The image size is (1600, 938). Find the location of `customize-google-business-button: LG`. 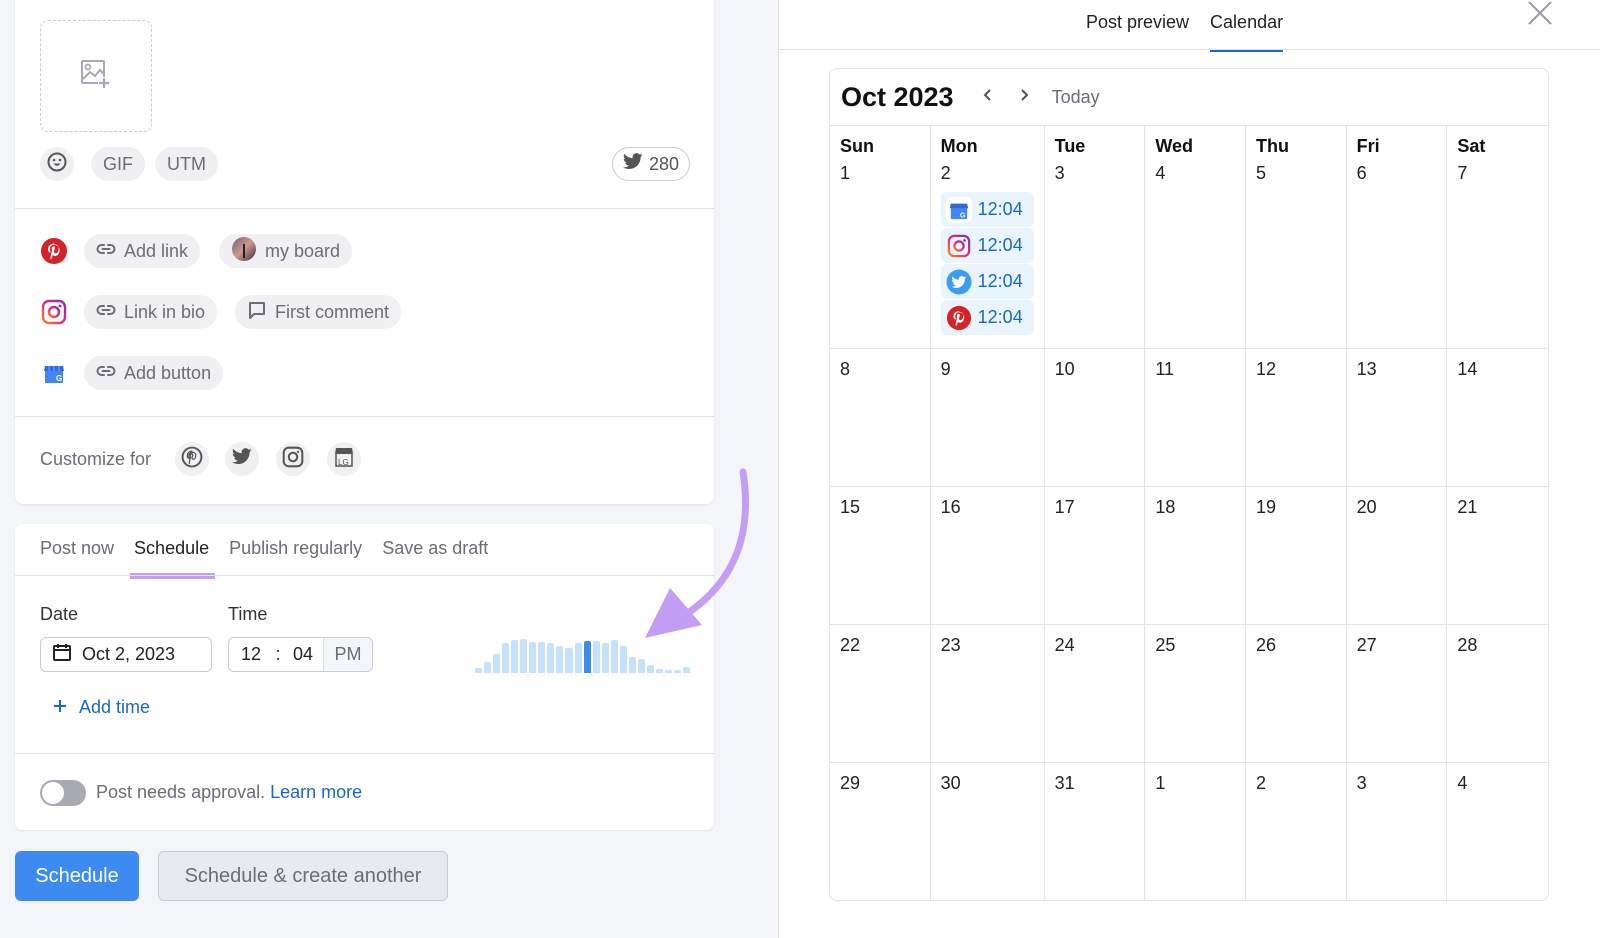

customize-google-business-button: LG is located at coordinates (344, 459).